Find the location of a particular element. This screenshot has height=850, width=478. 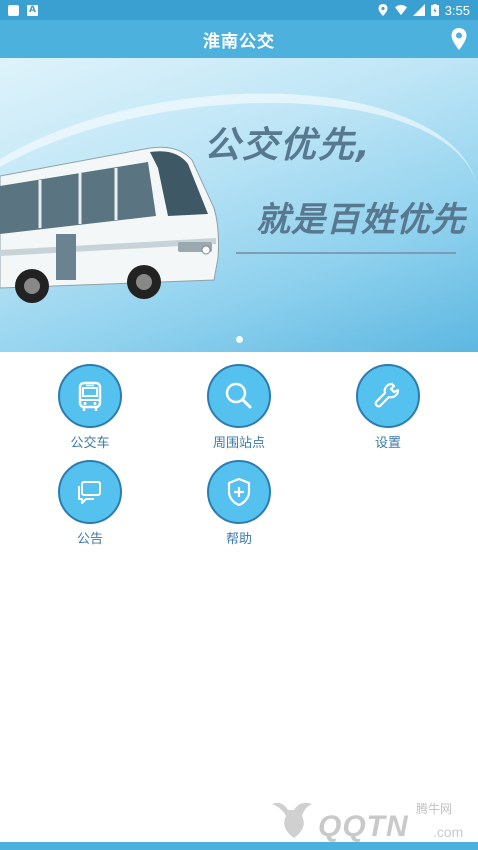

status-bar: A 3:55 is located at coordinates (239, 10).